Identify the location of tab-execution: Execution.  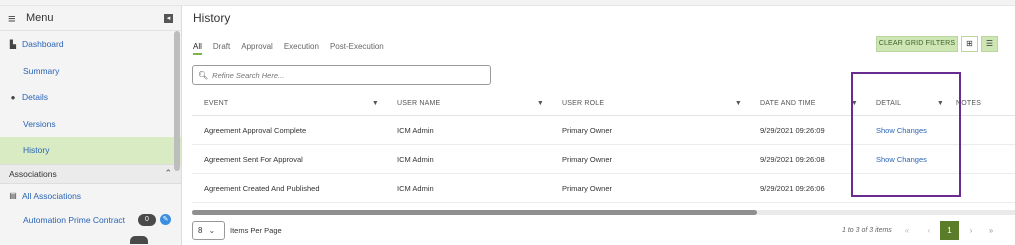
(301, 48).